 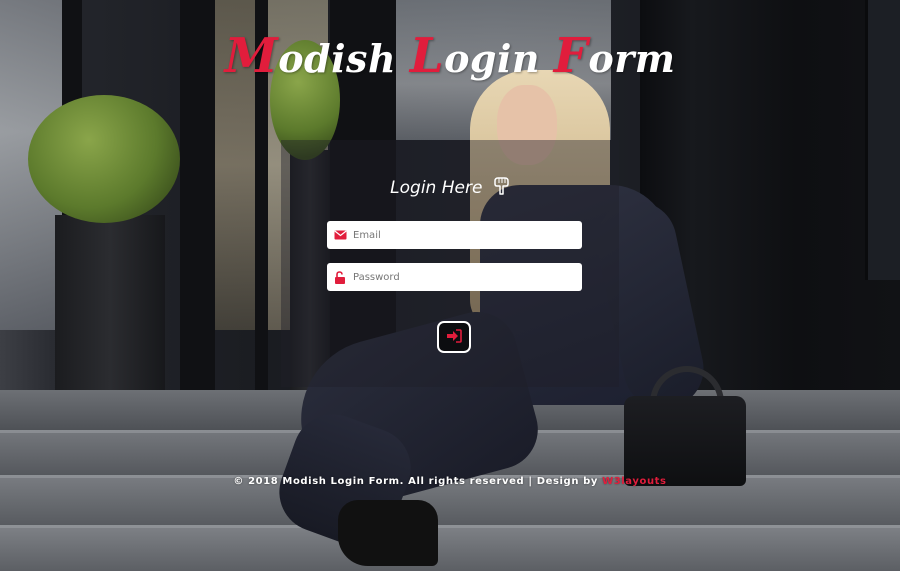 What do you see at coordinates (340, 277) in the screenshot?
I see `unlock-icon` at bounding box center [340, 277].